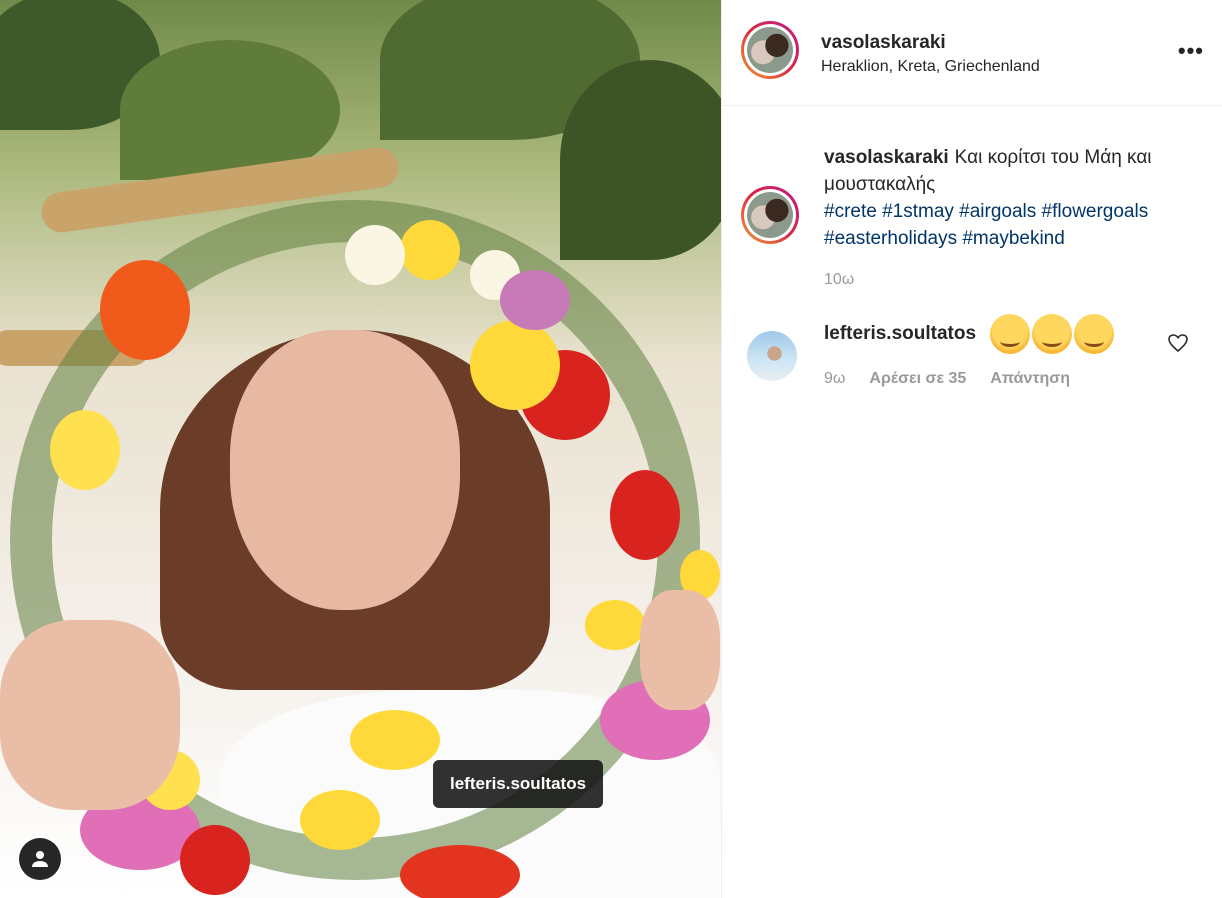 This screenshot has width=1222, height=898. I want to click on more-horizontal-icon: •••, so click(1190, 50).